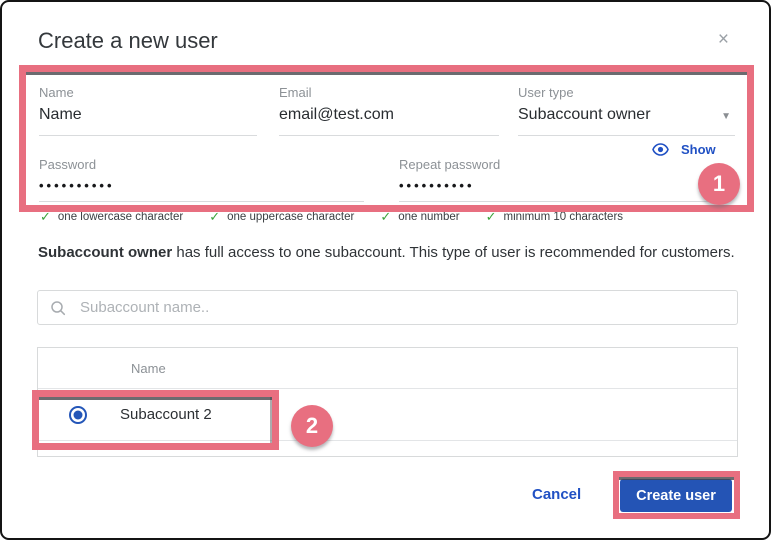  I want to click on password-label: Password, so click(68, 164).